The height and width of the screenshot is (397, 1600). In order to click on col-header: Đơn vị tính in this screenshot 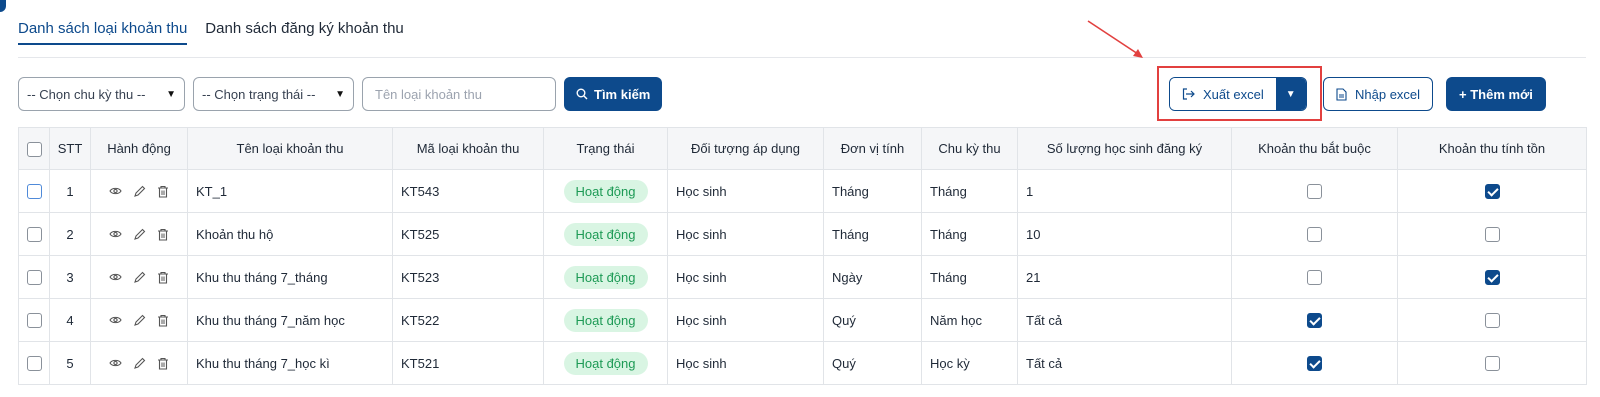, I will do `click(872, 148)`.